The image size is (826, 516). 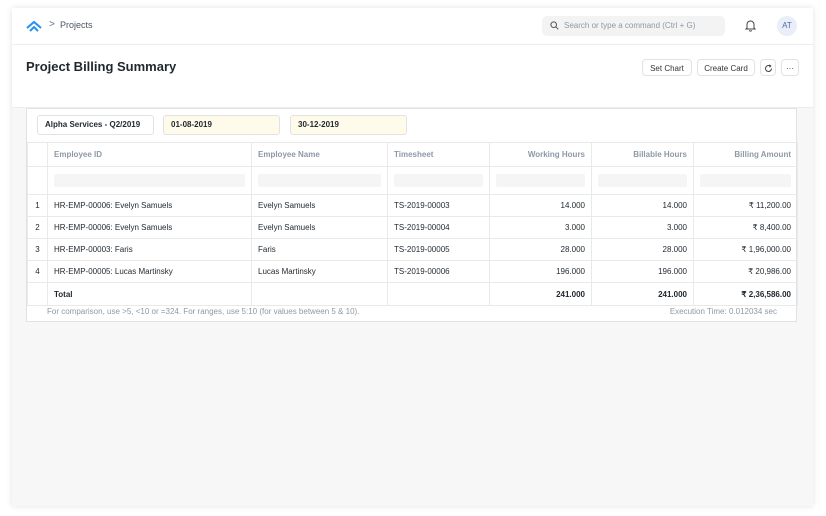 What do you see at coordinates (642, 249) in the screenshot?
I see `billable-hours-cell: 28.000` at bounding box center [642, 249].